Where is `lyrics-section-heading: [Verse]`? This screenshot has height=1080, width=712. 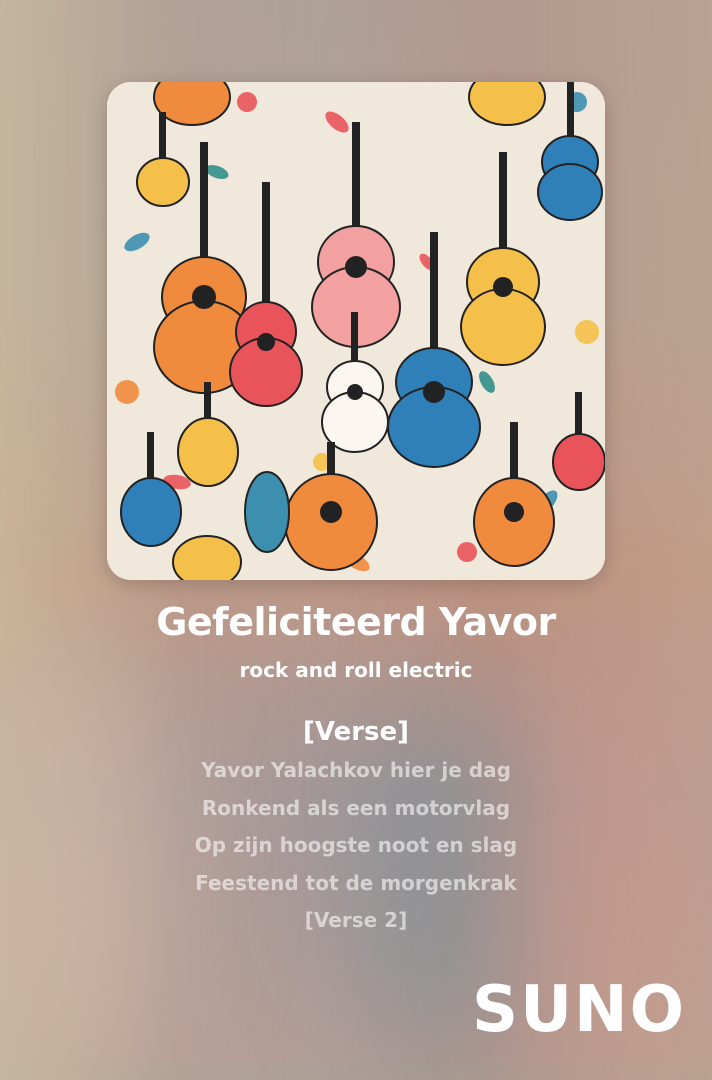 lyrics-section-heading: [Verse] is located at coordinates (356, 732).